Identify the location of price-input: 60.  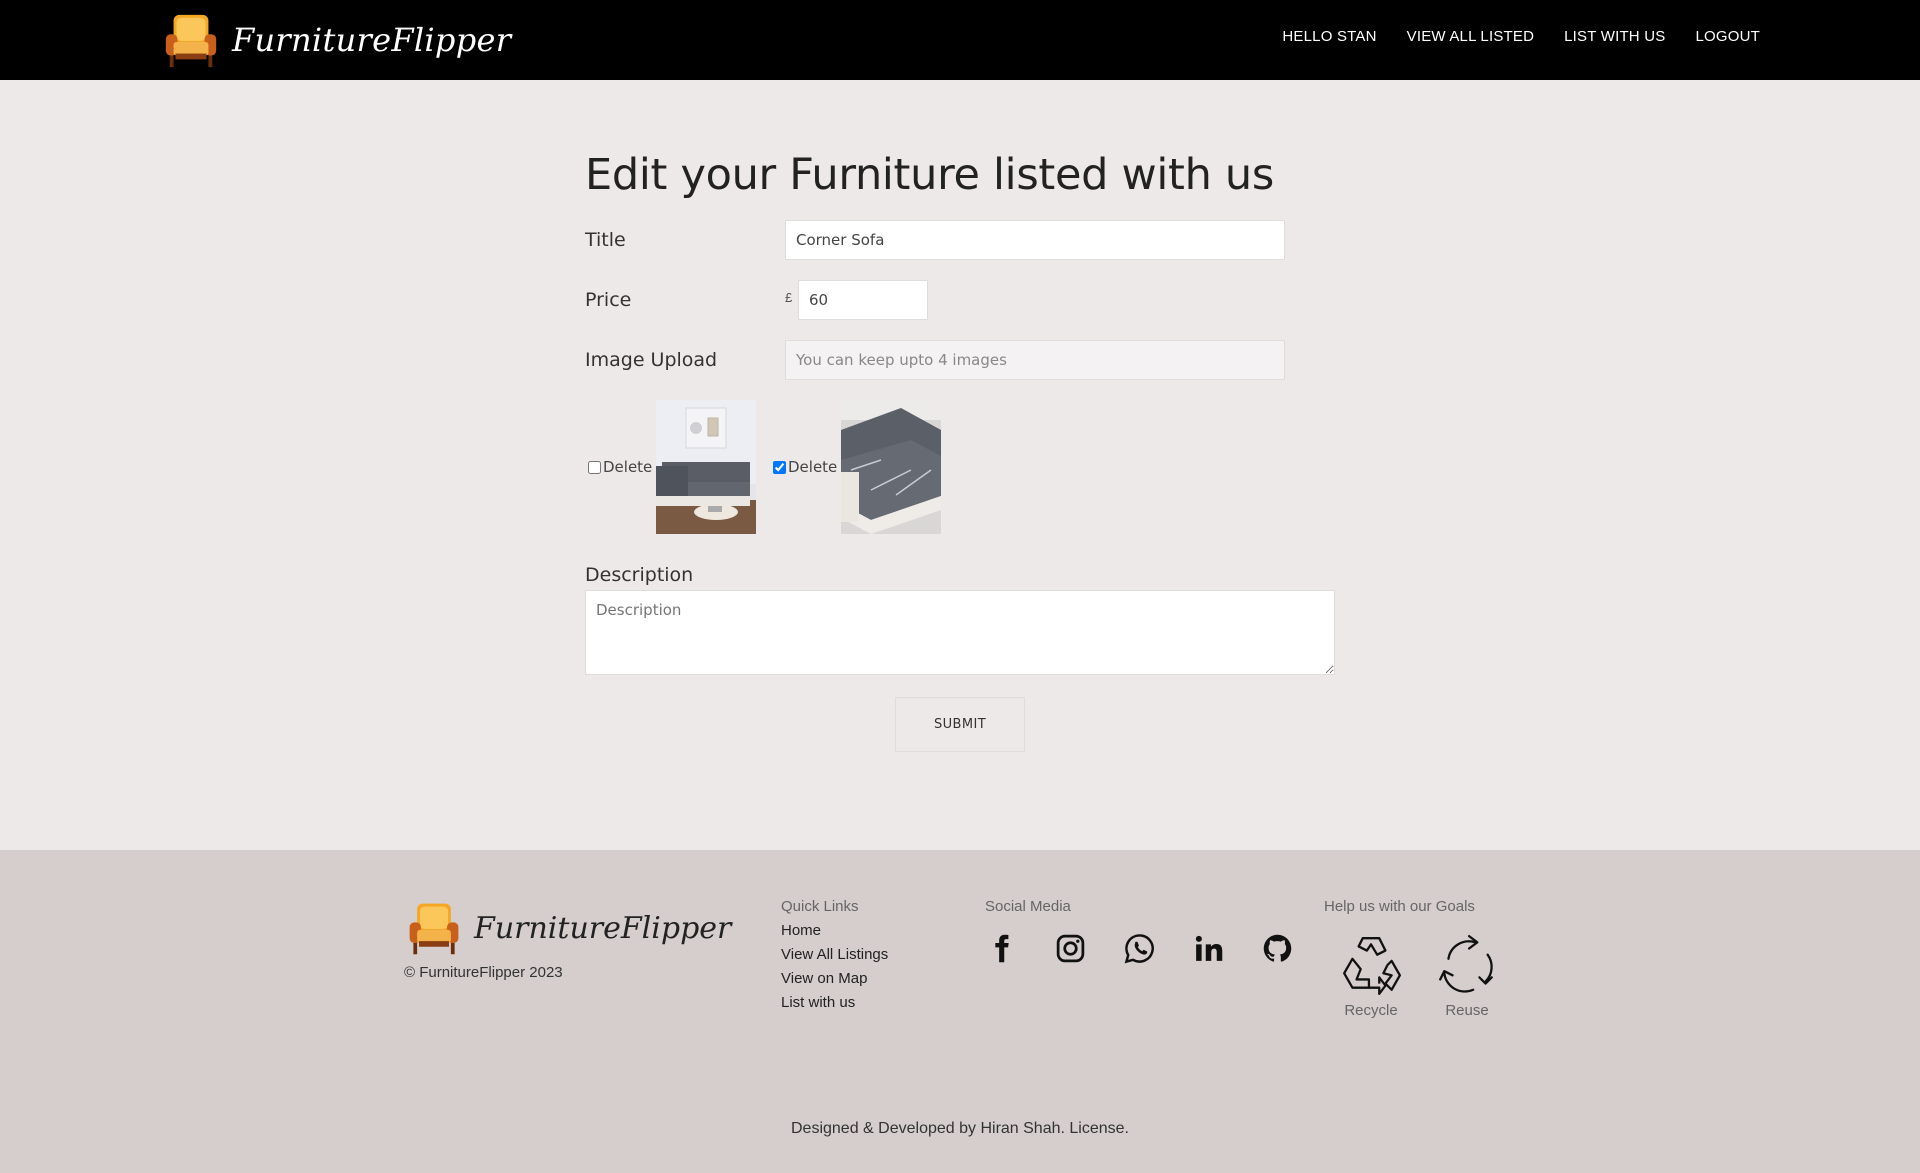
(863, 300).